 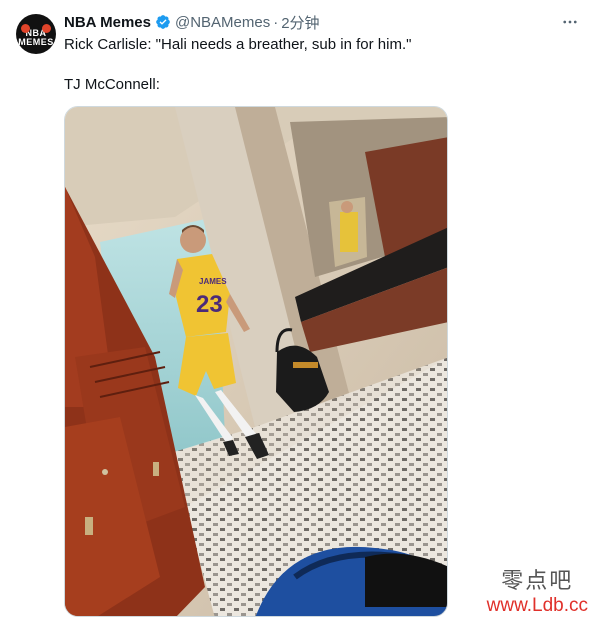 What do you see at coordinates (570, 22) in the screenshot?
I see `more-icon` at bounding box center [570, 22].